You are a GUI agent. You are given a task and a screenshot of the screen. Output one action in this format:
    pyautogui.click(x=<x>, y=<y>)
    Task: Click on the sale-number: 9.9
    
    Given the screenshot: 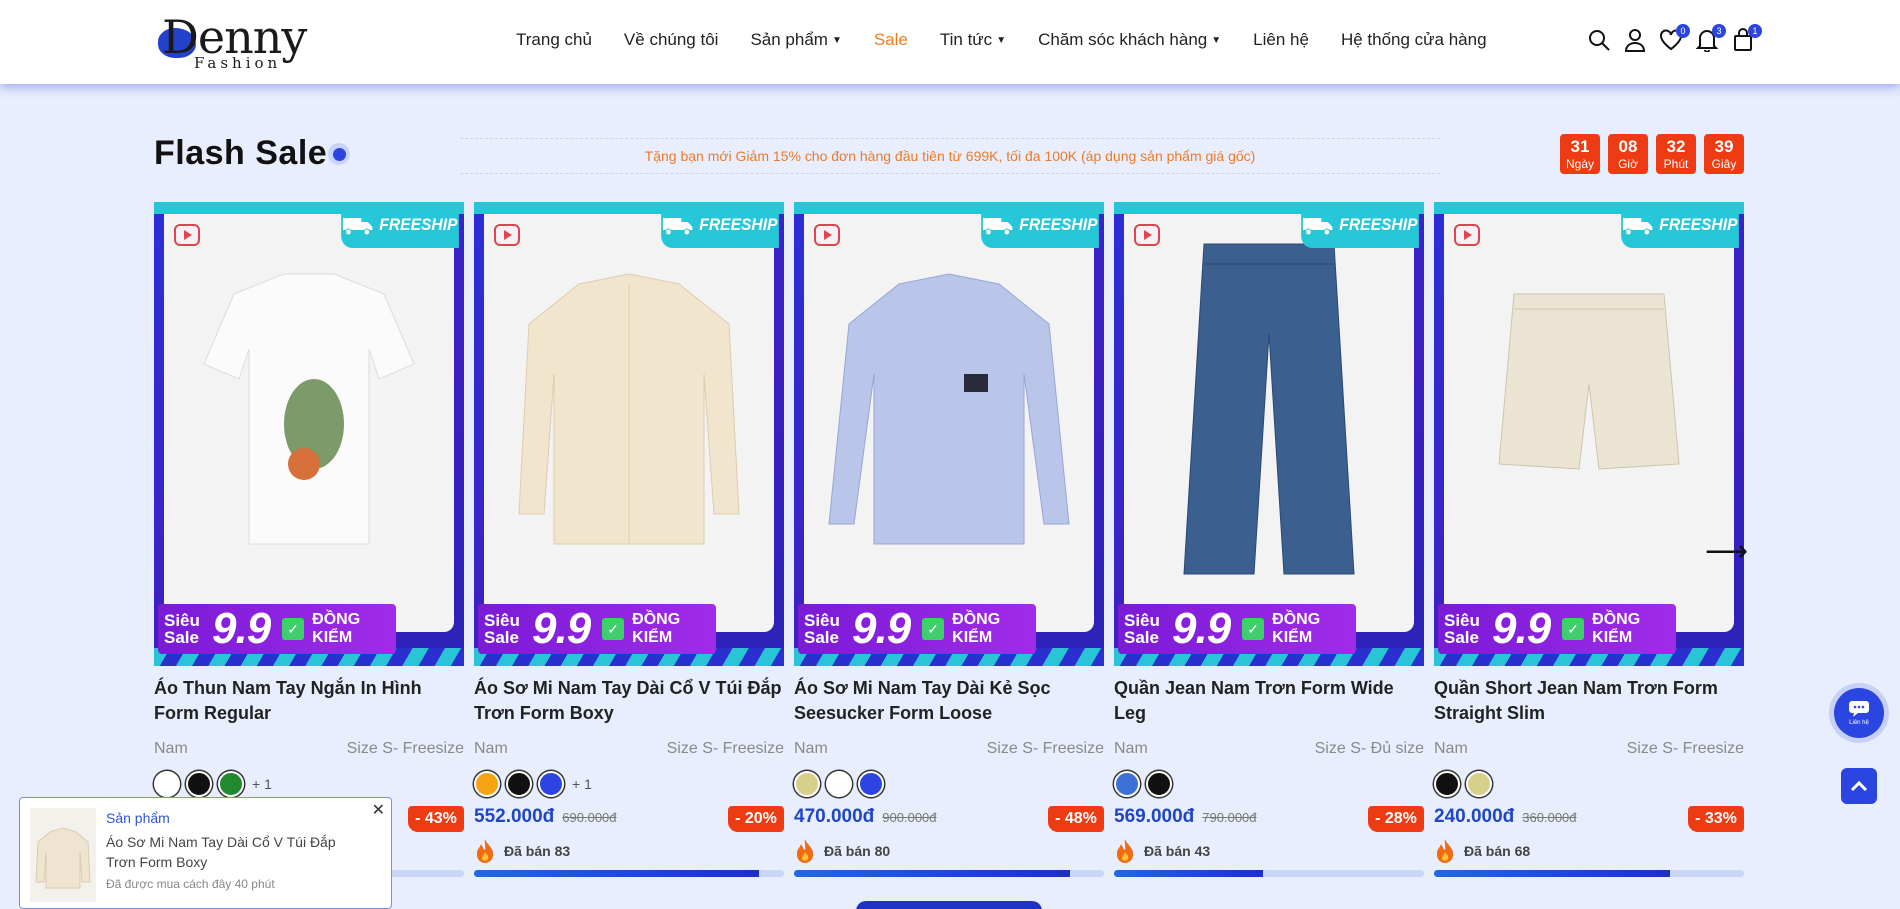 What is the action you would take?
    pyautogui.click(x=241, y=628)
    